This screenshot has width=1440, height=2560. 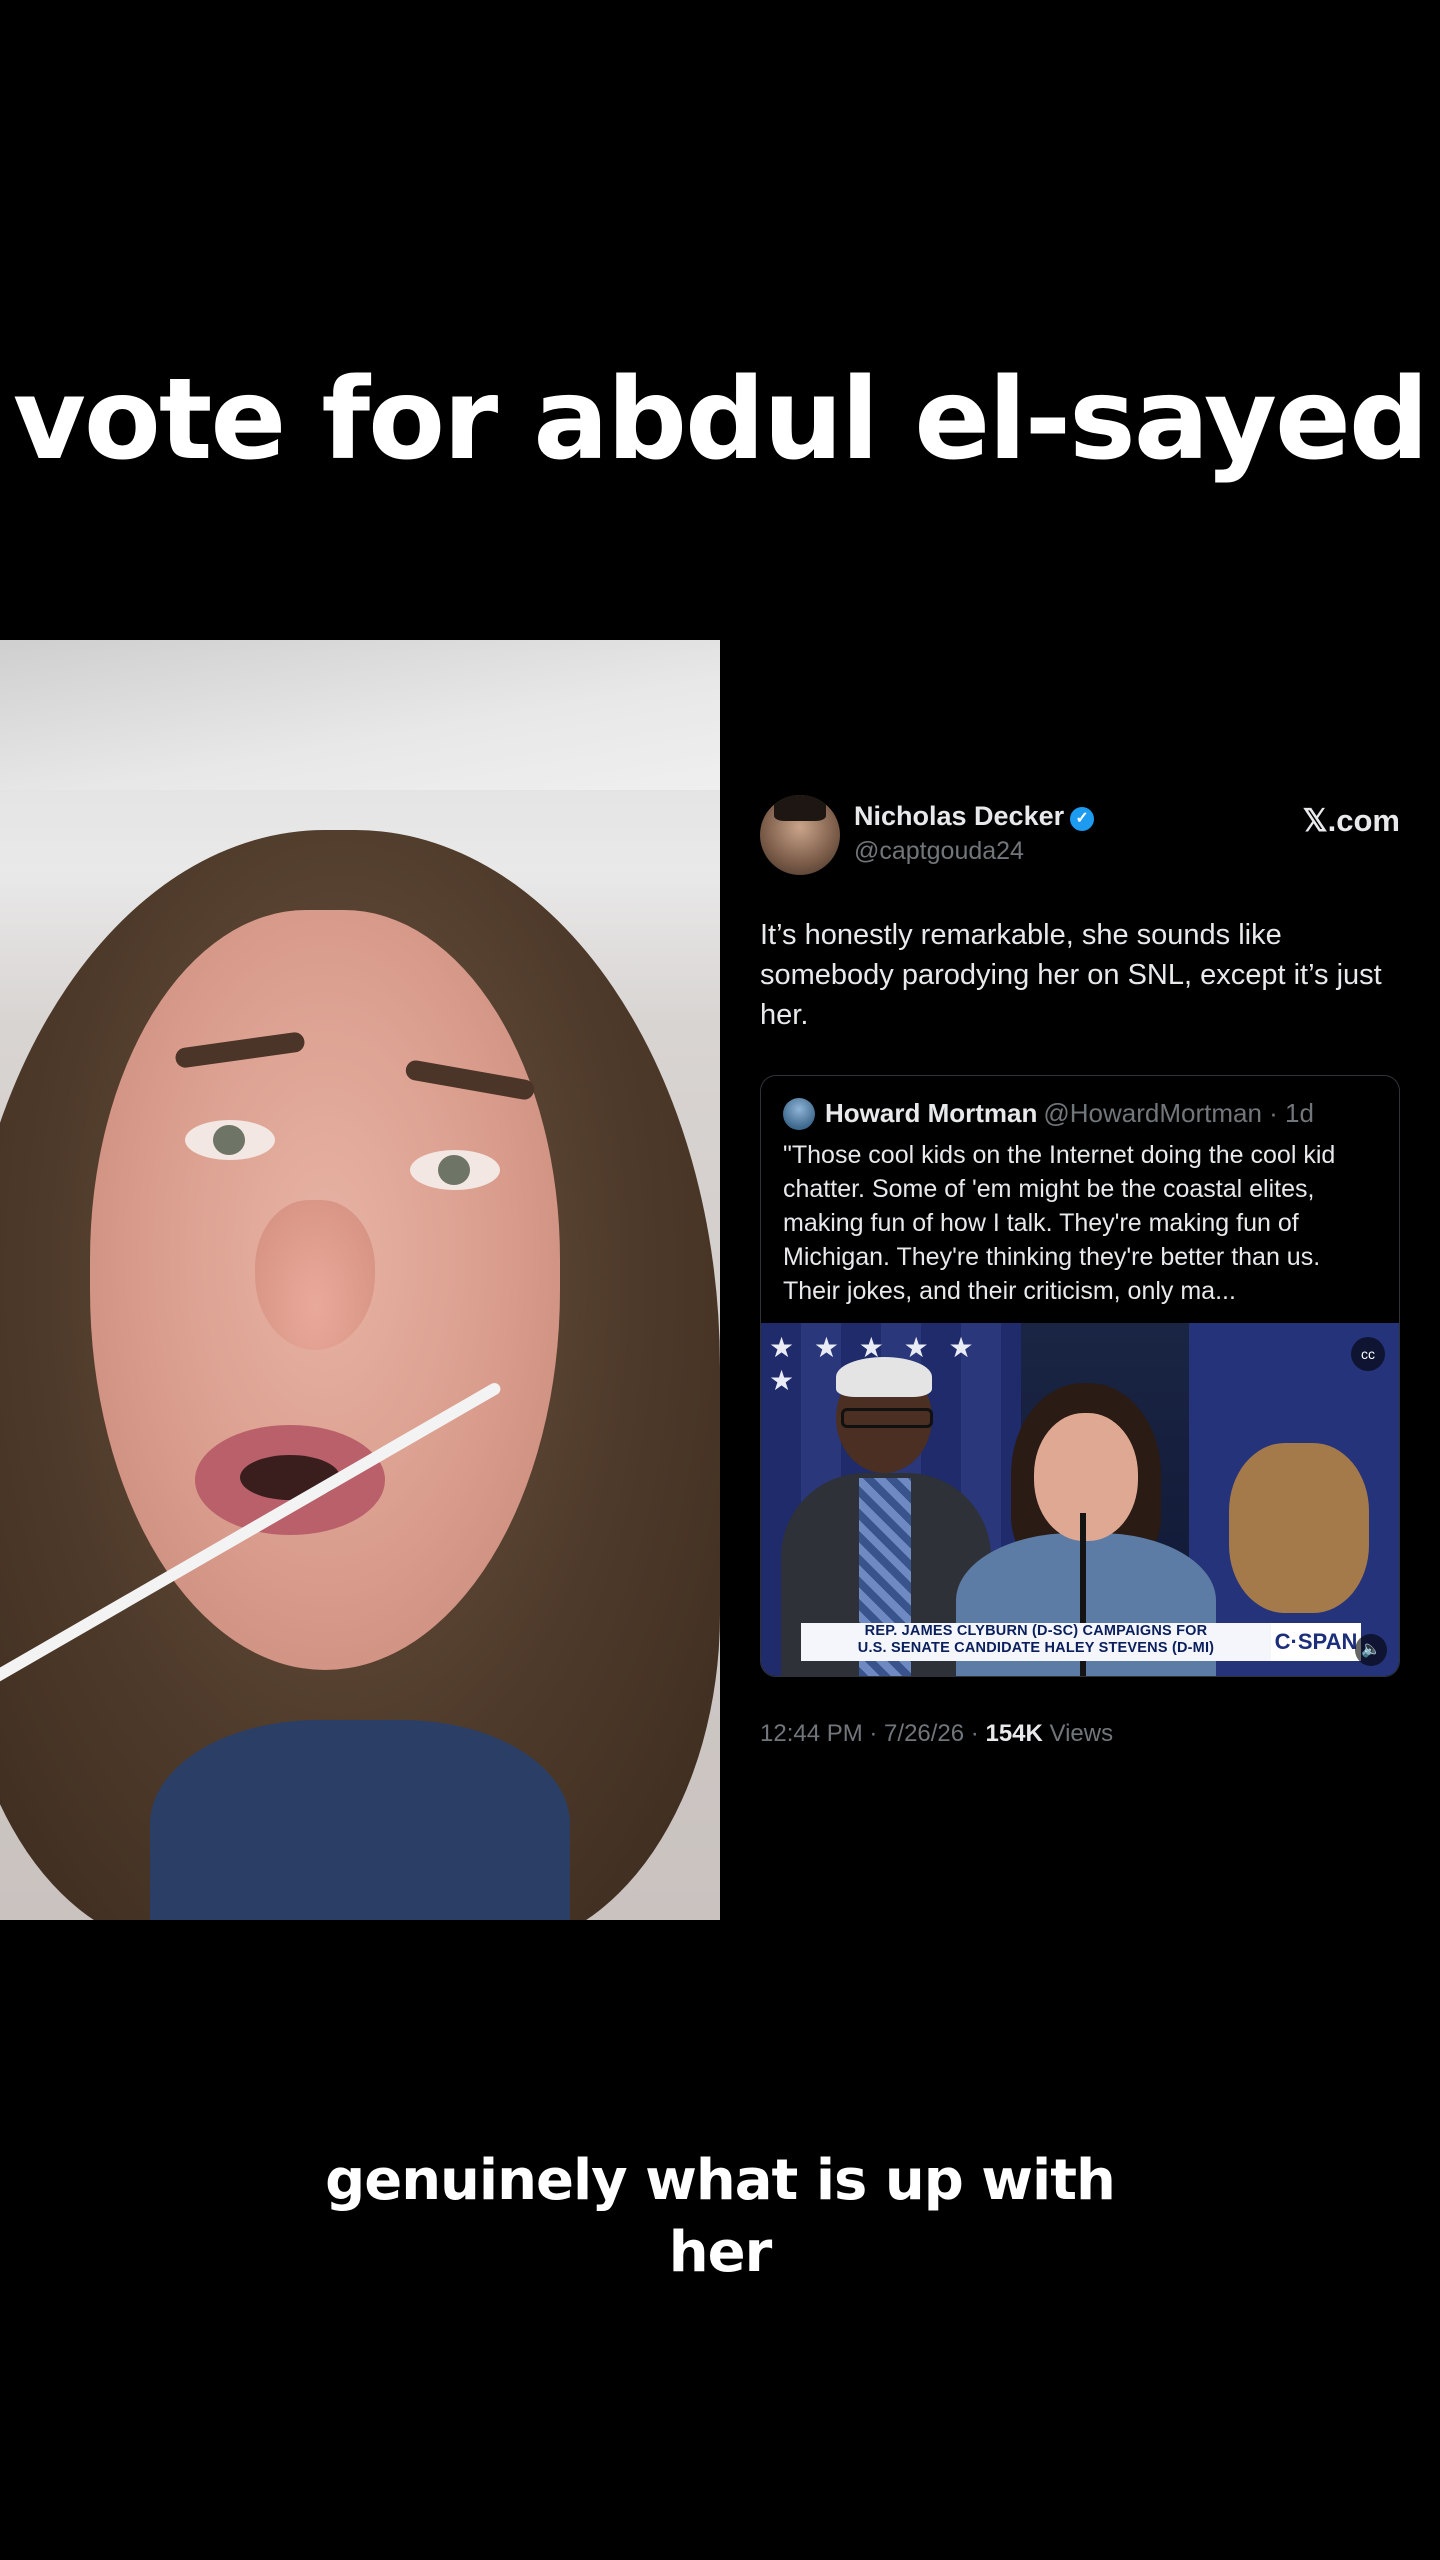 I want to click on tweet-meta: 12:44 PM · 7/26/26 · 154K Views, so click(x=936, y=1734).